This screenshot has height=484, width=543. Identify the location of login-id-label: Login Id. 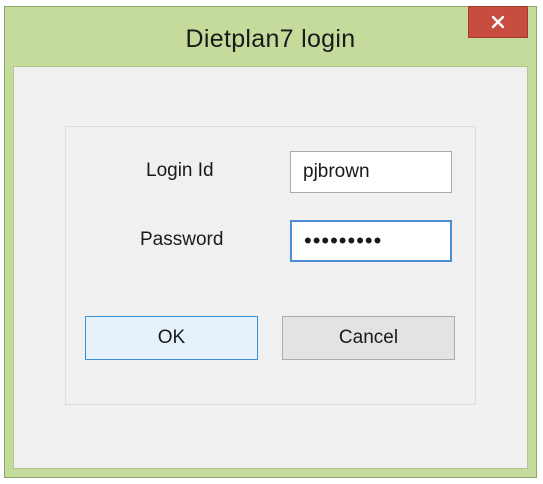
(180, 170).